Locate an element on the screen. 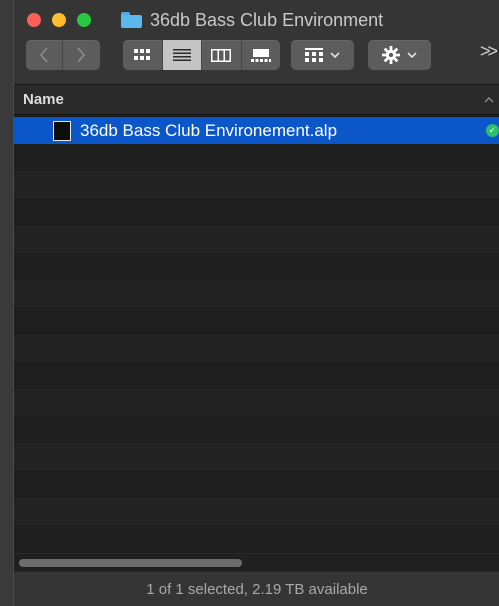  column-view-button is located at coordinates (222, 55).